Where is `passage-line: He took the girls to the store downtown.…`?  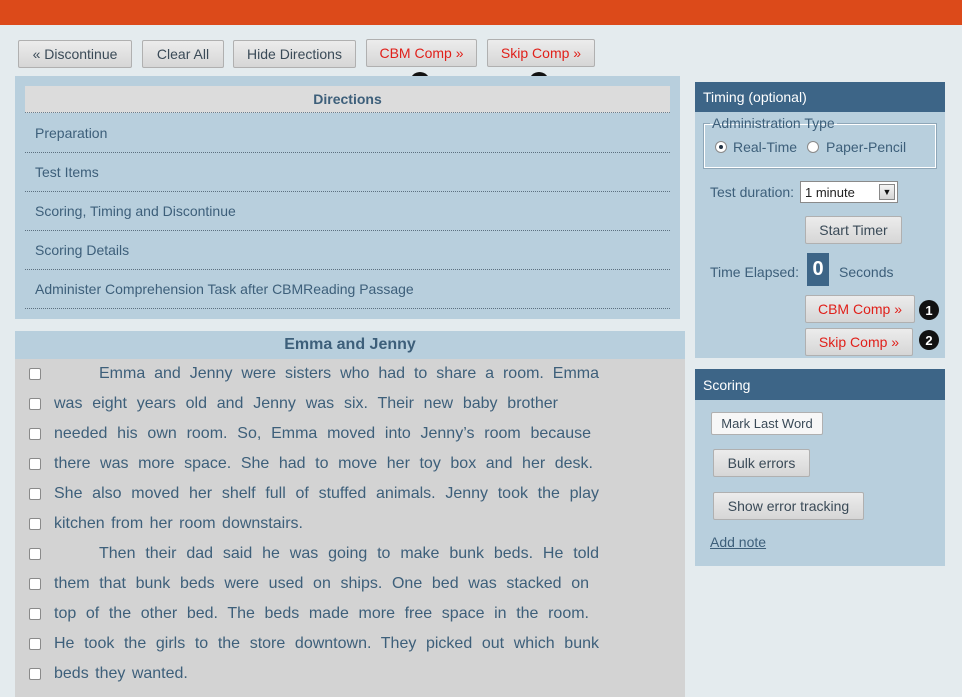 passage-line: He took the girls to the store downtown.… is located at coordinates (350, 646).